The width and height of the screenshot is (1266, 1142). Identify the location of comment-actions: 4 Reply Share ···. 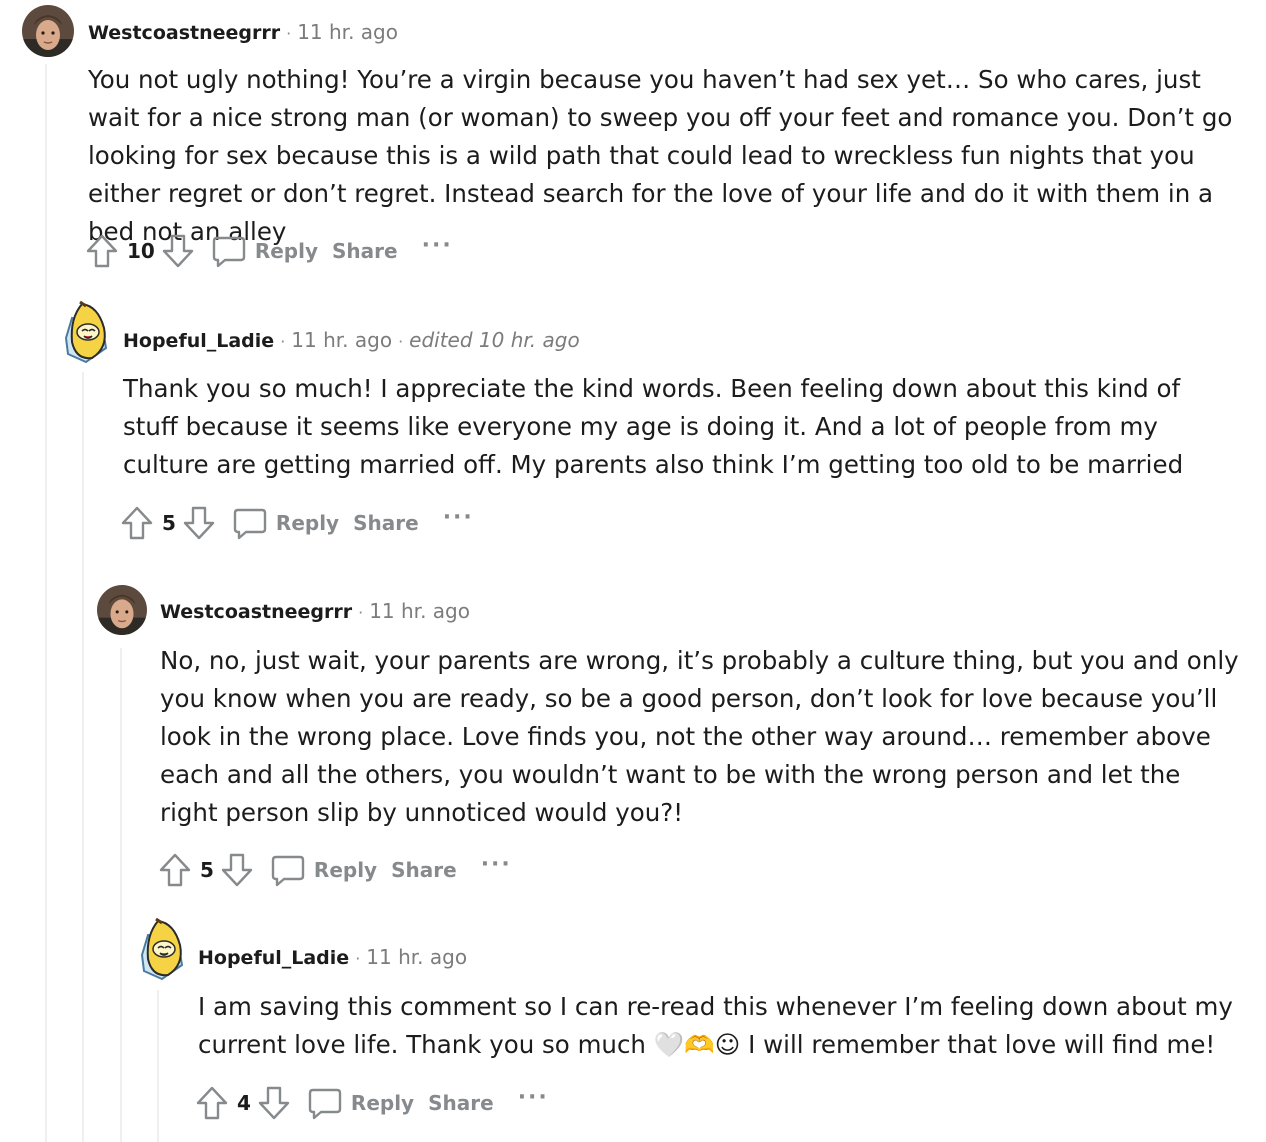
(372, 1103).